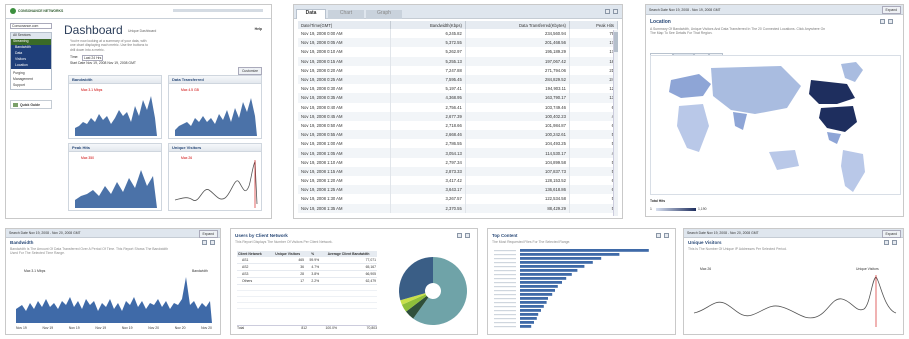 This screenshot has height=339, width=909. I want to click on table-cell: 5, so click(594, 199).